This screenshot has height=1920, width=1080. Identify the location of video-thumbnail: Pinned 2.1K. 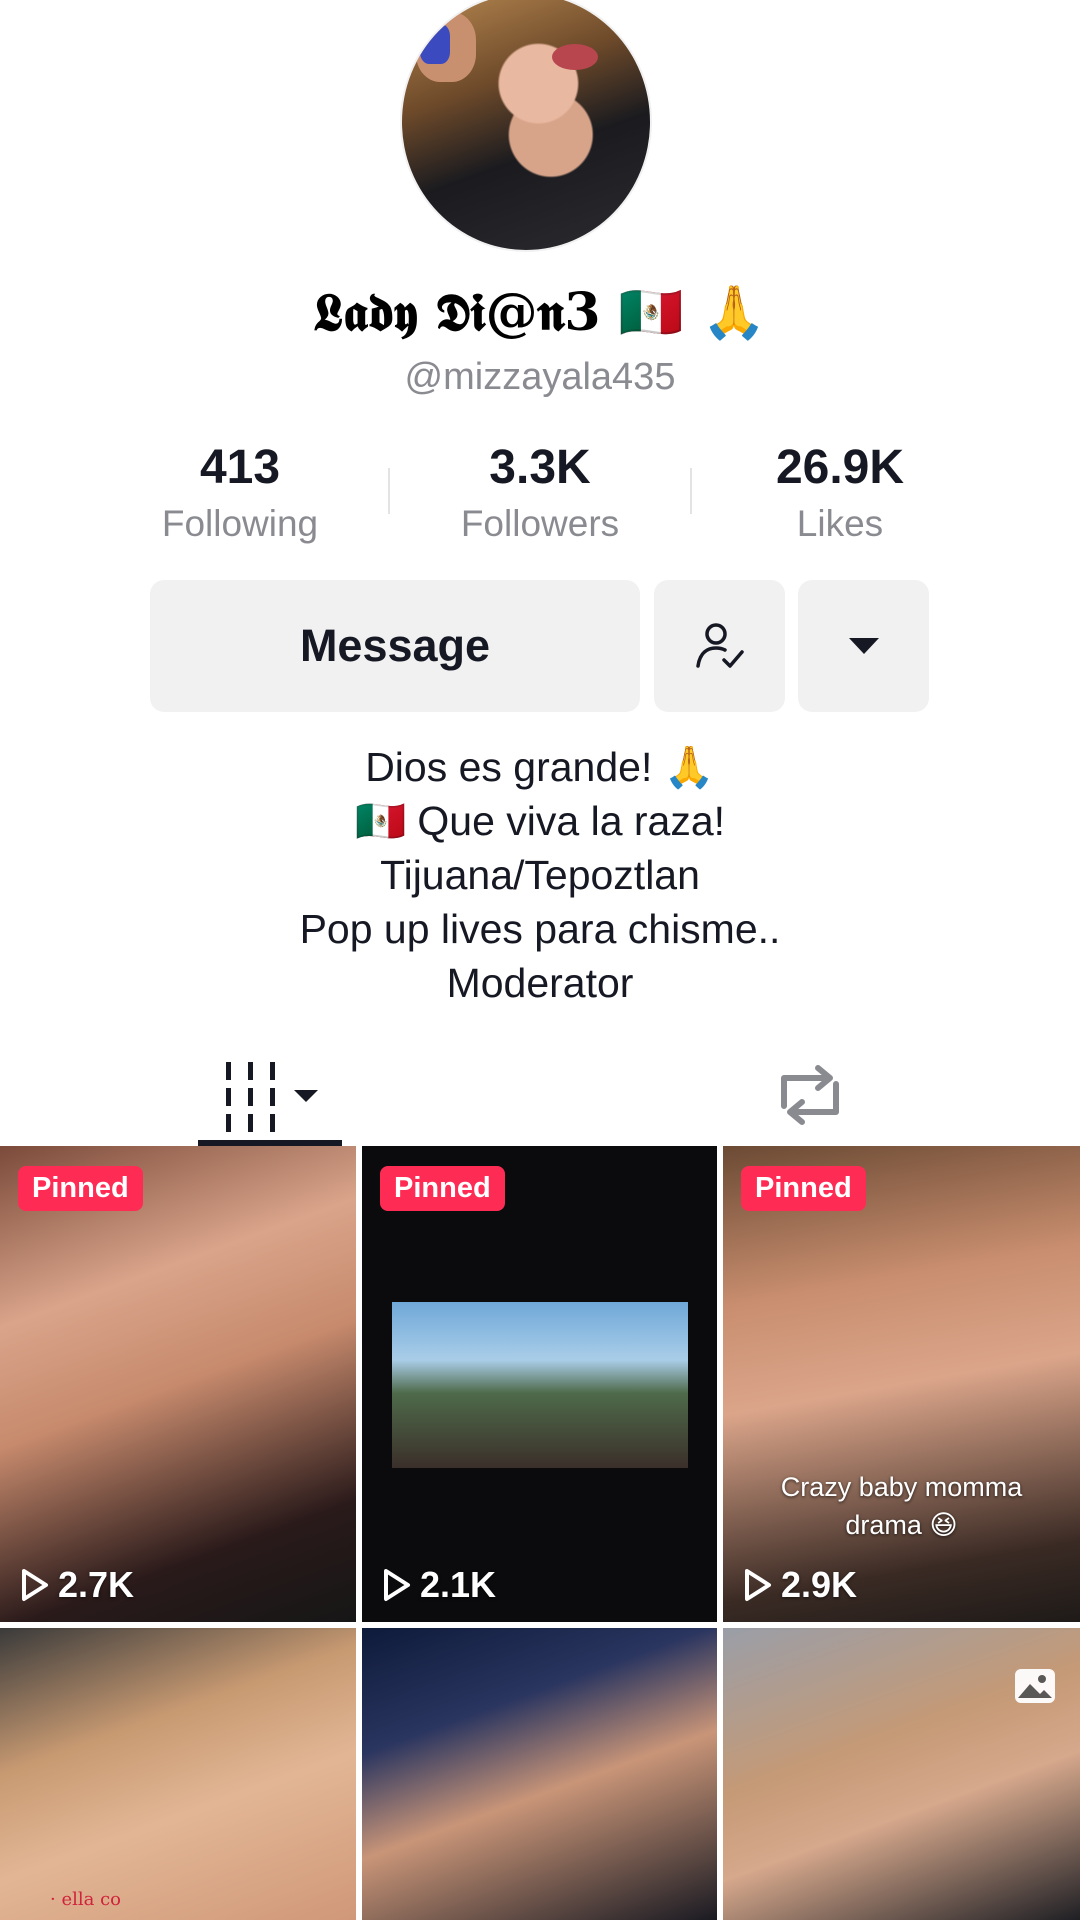
(539, 1384).